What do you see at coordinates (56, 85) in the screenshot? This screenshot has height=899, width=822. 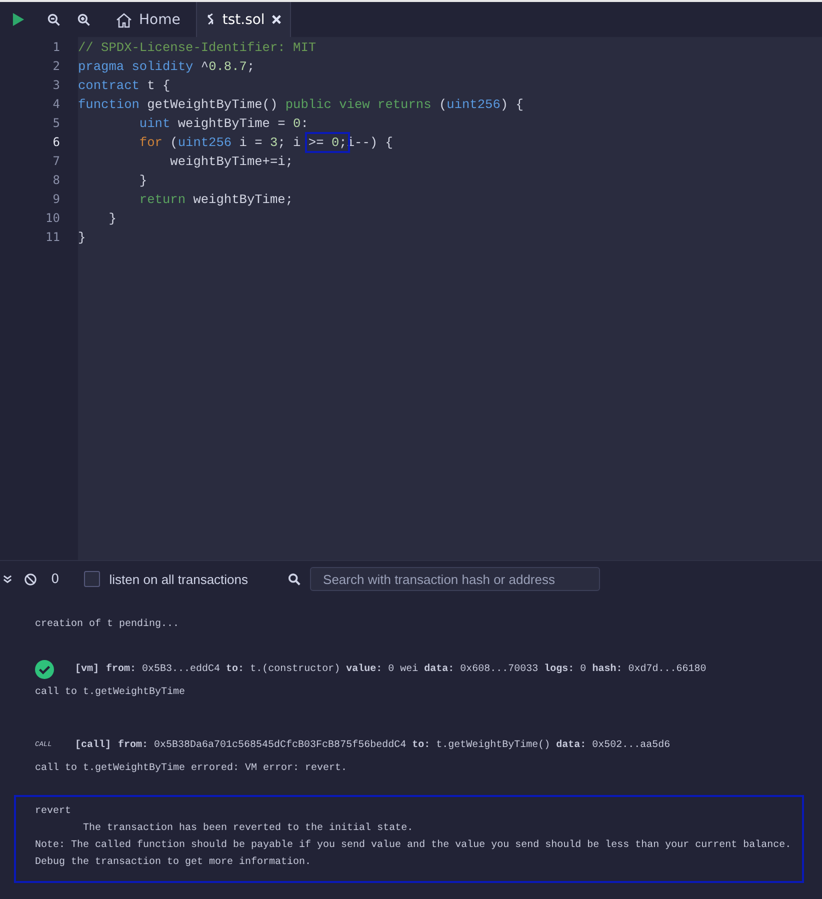 I see `line-number: 3` at bounding box center [56, 85].